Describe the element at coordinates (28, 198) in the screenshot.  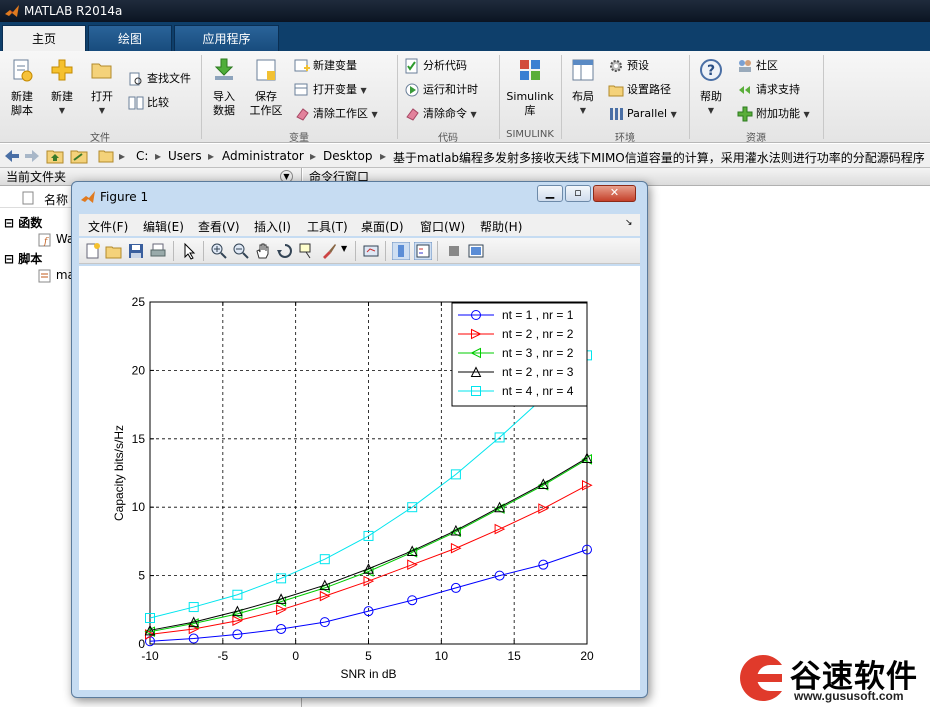
I see `file-icon` at that location.